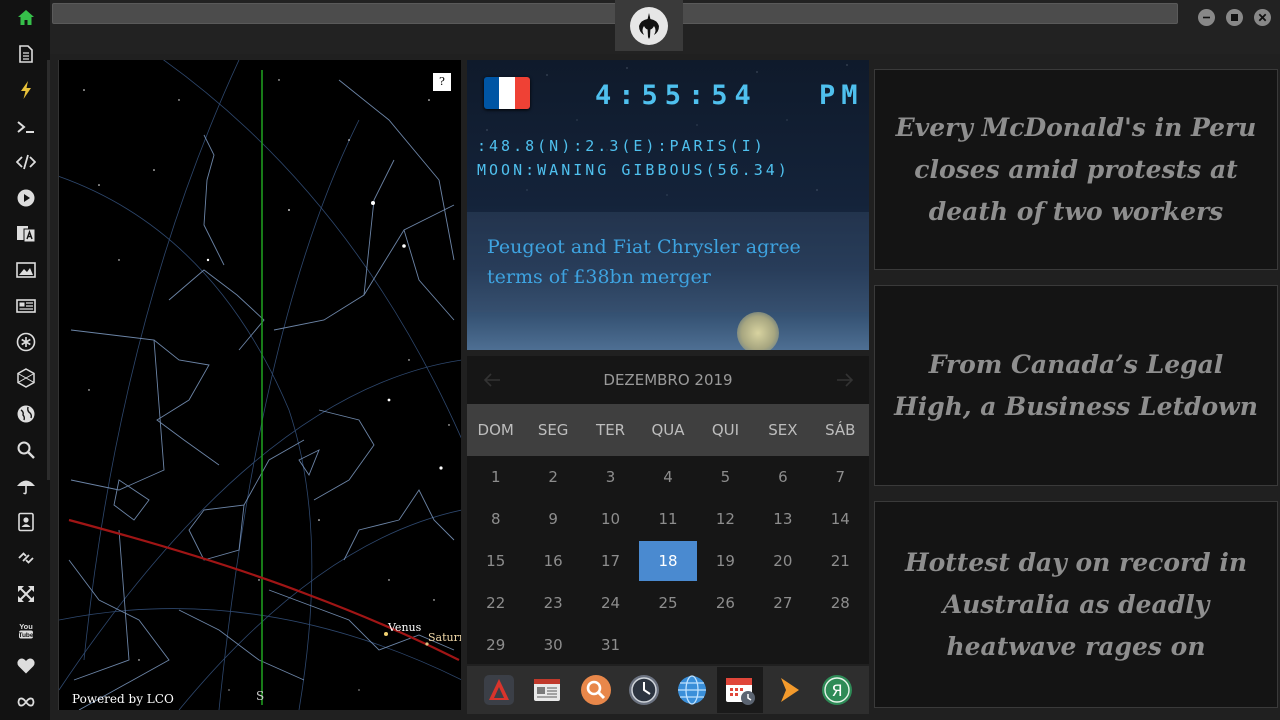  I want to click on help-button: ?, so click(442, 82).